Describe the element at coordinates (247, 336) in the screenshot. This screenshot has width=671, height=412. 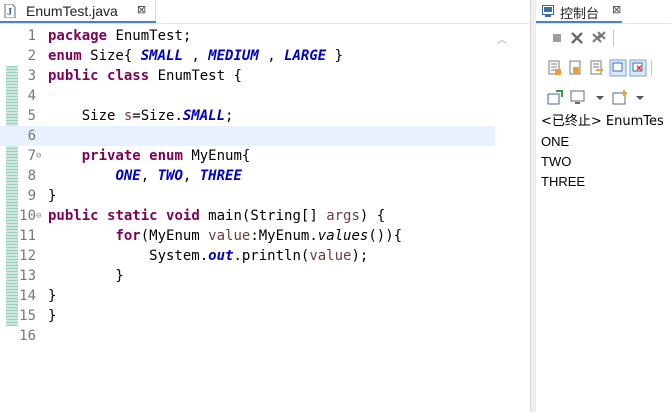
I see `code-line: 16` at that location.